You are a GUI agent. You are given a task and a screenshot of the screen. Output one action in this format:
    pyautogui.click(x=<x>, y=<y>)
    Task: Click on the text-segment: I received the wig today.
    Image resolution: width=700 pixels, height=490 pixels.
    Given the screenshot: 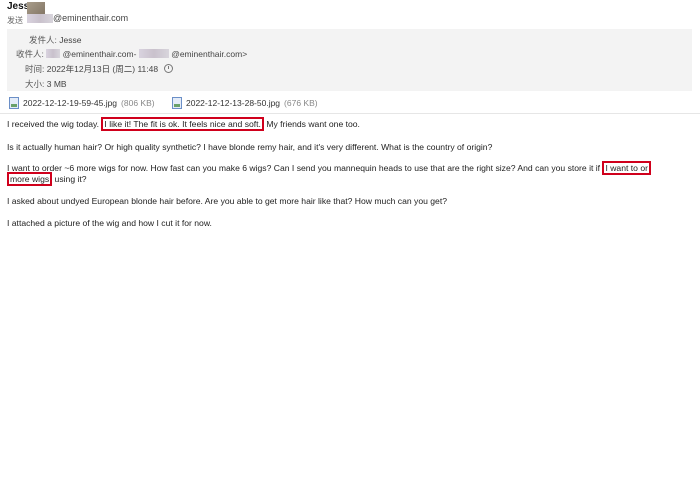 What is the action you would take?
    pyautogui.click(x=54, y=124)
    